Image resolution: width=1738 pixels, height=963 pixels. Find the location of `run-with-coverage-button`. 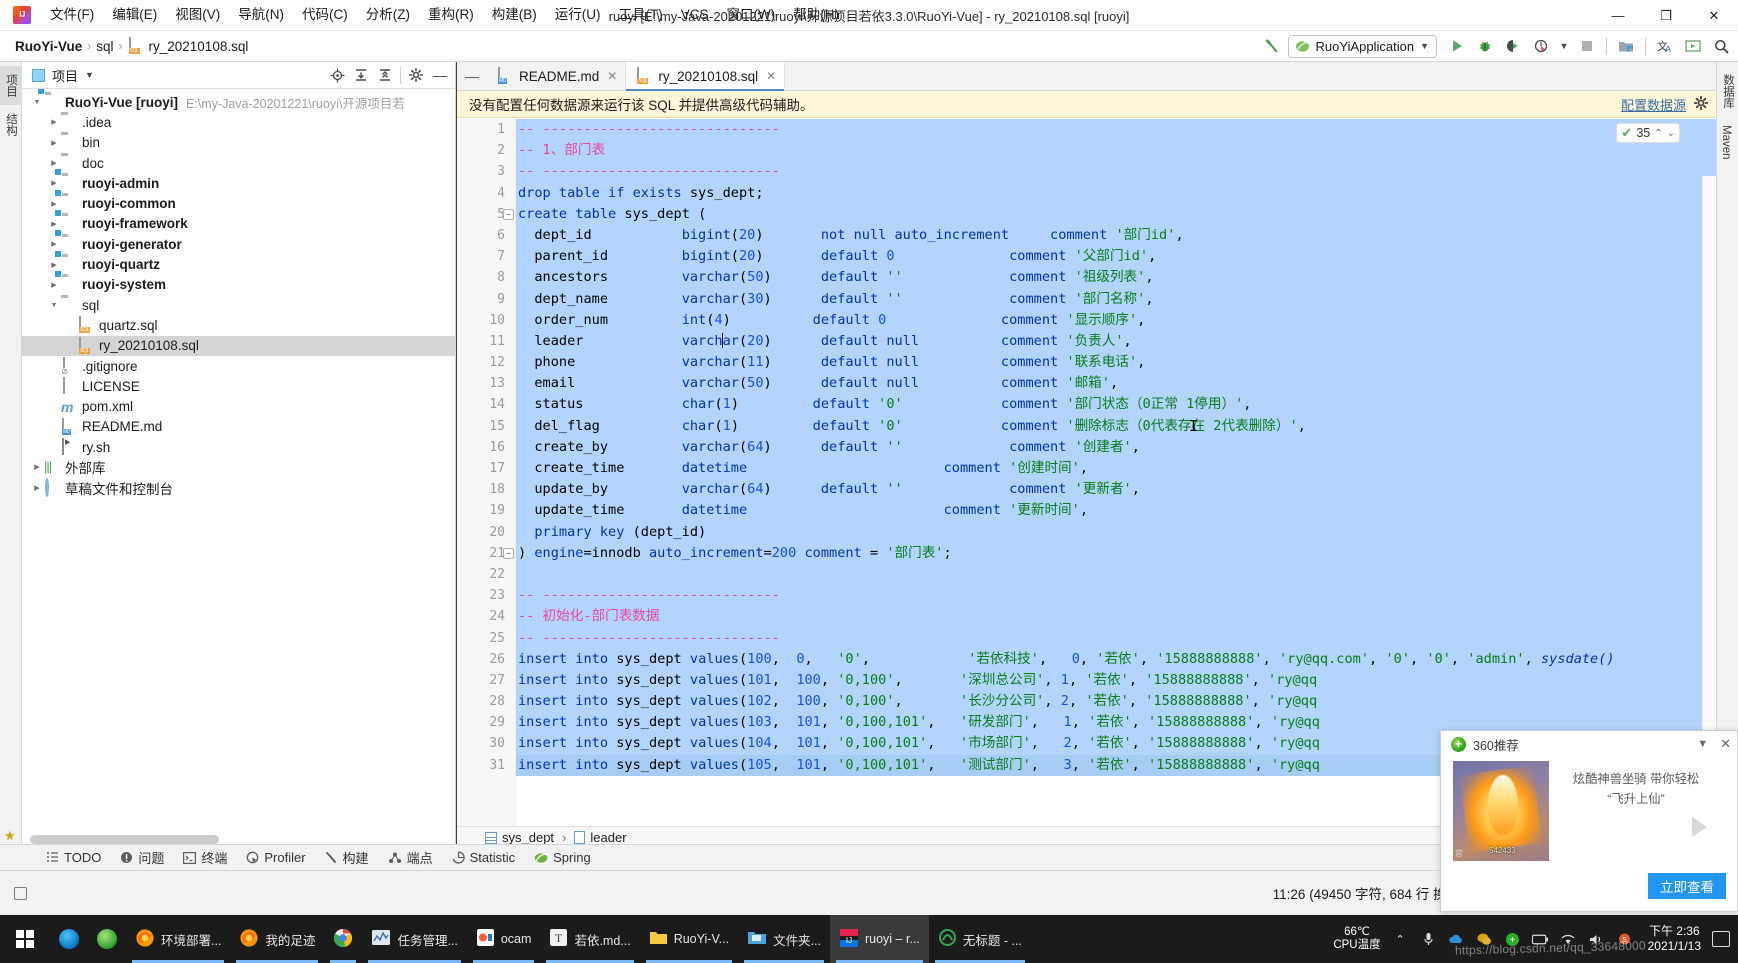

run-with-coverage-button is located at coordinates (1513, 46).